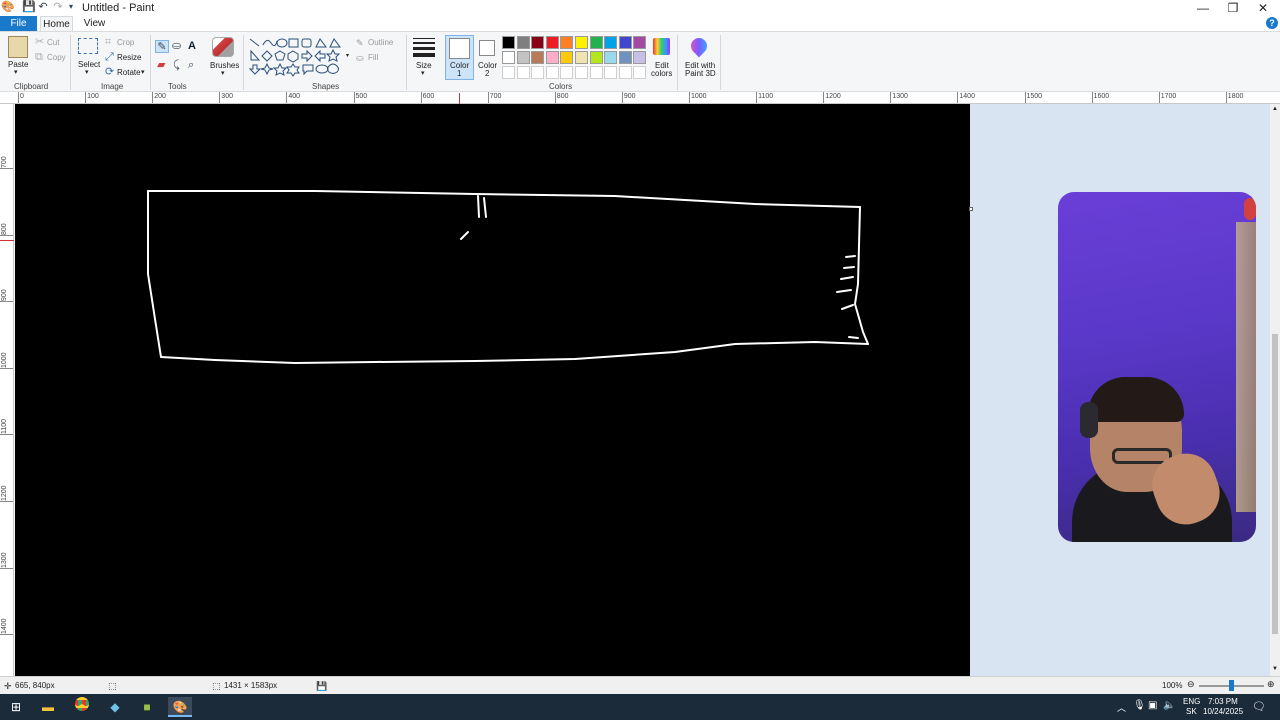 Image resolution: width=1280 pixels, height=720 pixels. I want to click on volume-icon: 🔈, so click(1169, 705).